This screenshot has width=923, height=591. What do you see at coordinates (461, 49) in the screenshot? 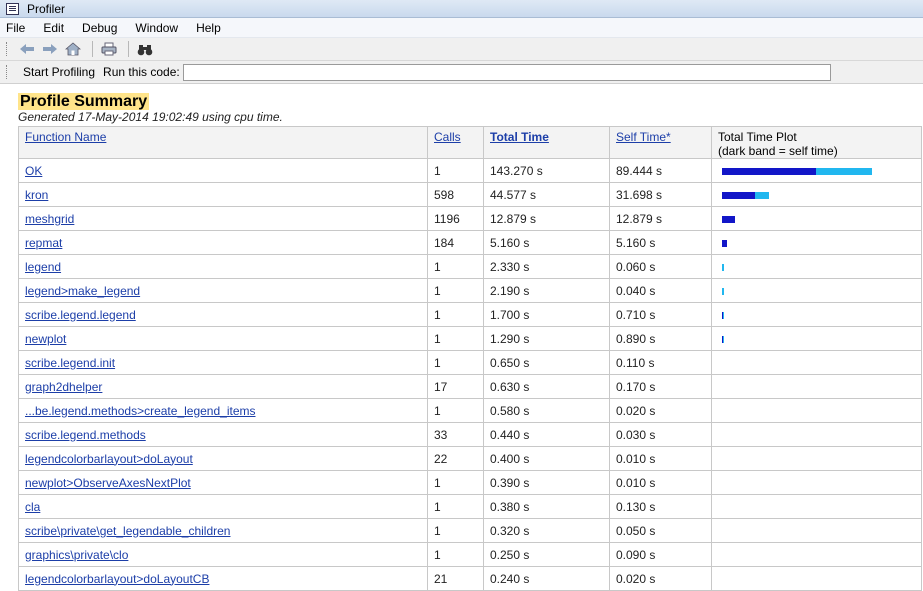
I see `toolbar` at bounding box center [461, 49].